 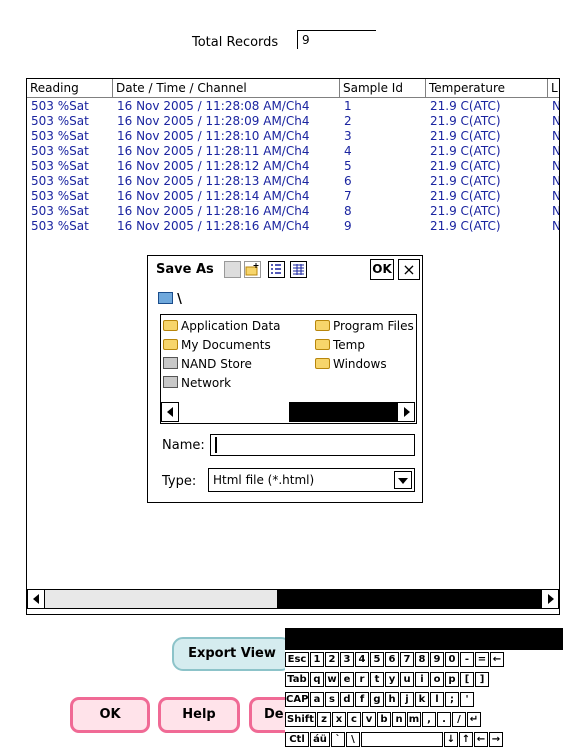 What do you see at coordinates (311, 480) in the screenshot?
I see `file-type-select: Html file (*.html)` at bounding box center [311, 480].